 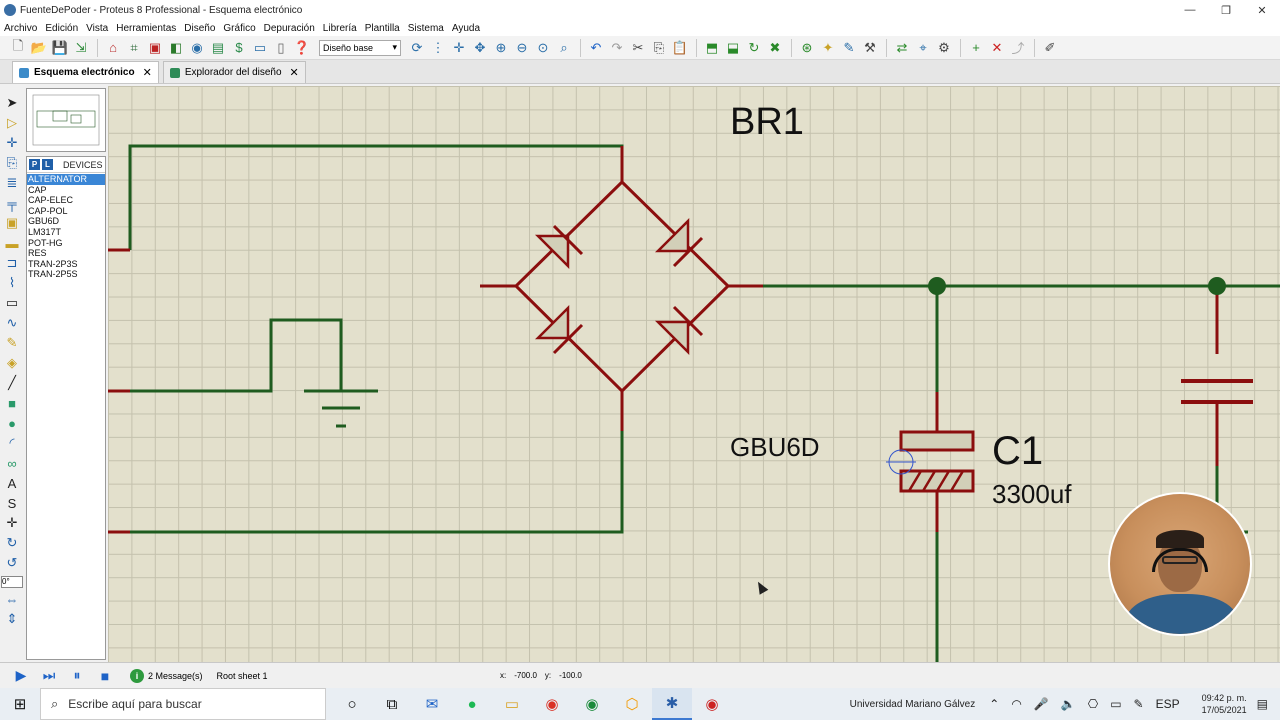 I want to click on graph-mode-icon: ⌇, so click(x=12, y=283).